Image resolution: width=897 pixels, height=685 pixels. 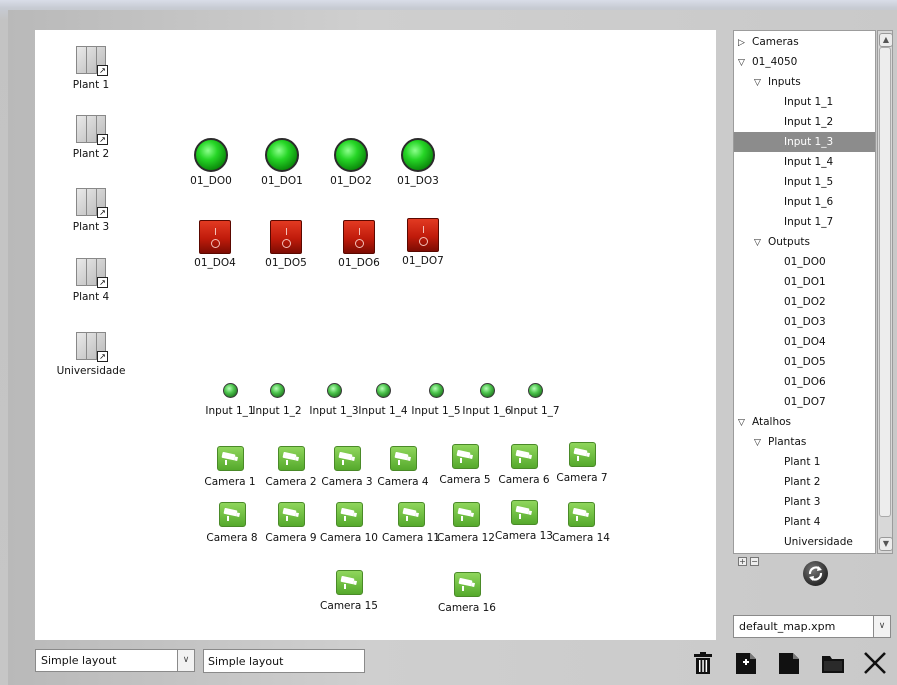 I want to click on scroll-thumb, so click(x=885, y=282).